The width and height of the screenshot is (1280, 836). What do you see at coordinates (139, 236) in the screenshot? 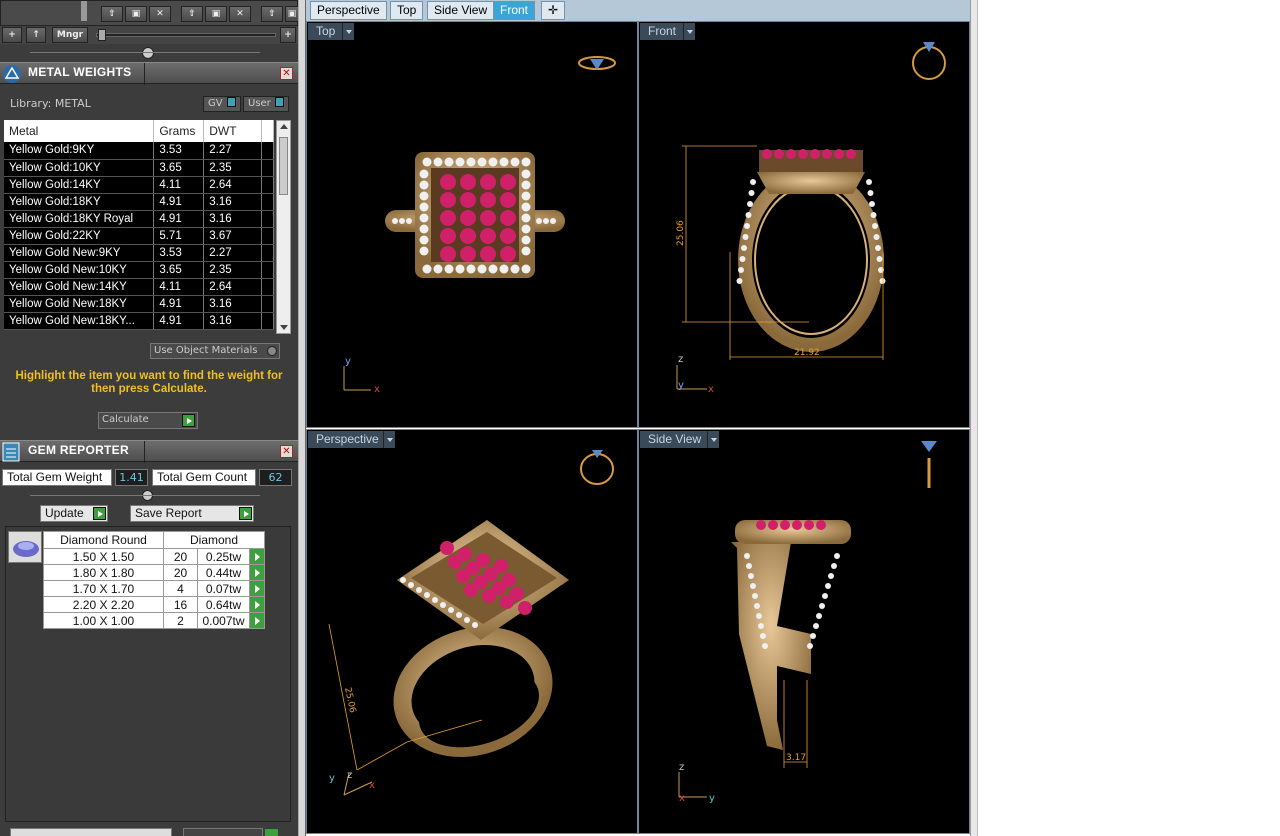
I see `metal-row: Yellow Gold:22KY 5.71 3.67` at bounding box center [139, 236].